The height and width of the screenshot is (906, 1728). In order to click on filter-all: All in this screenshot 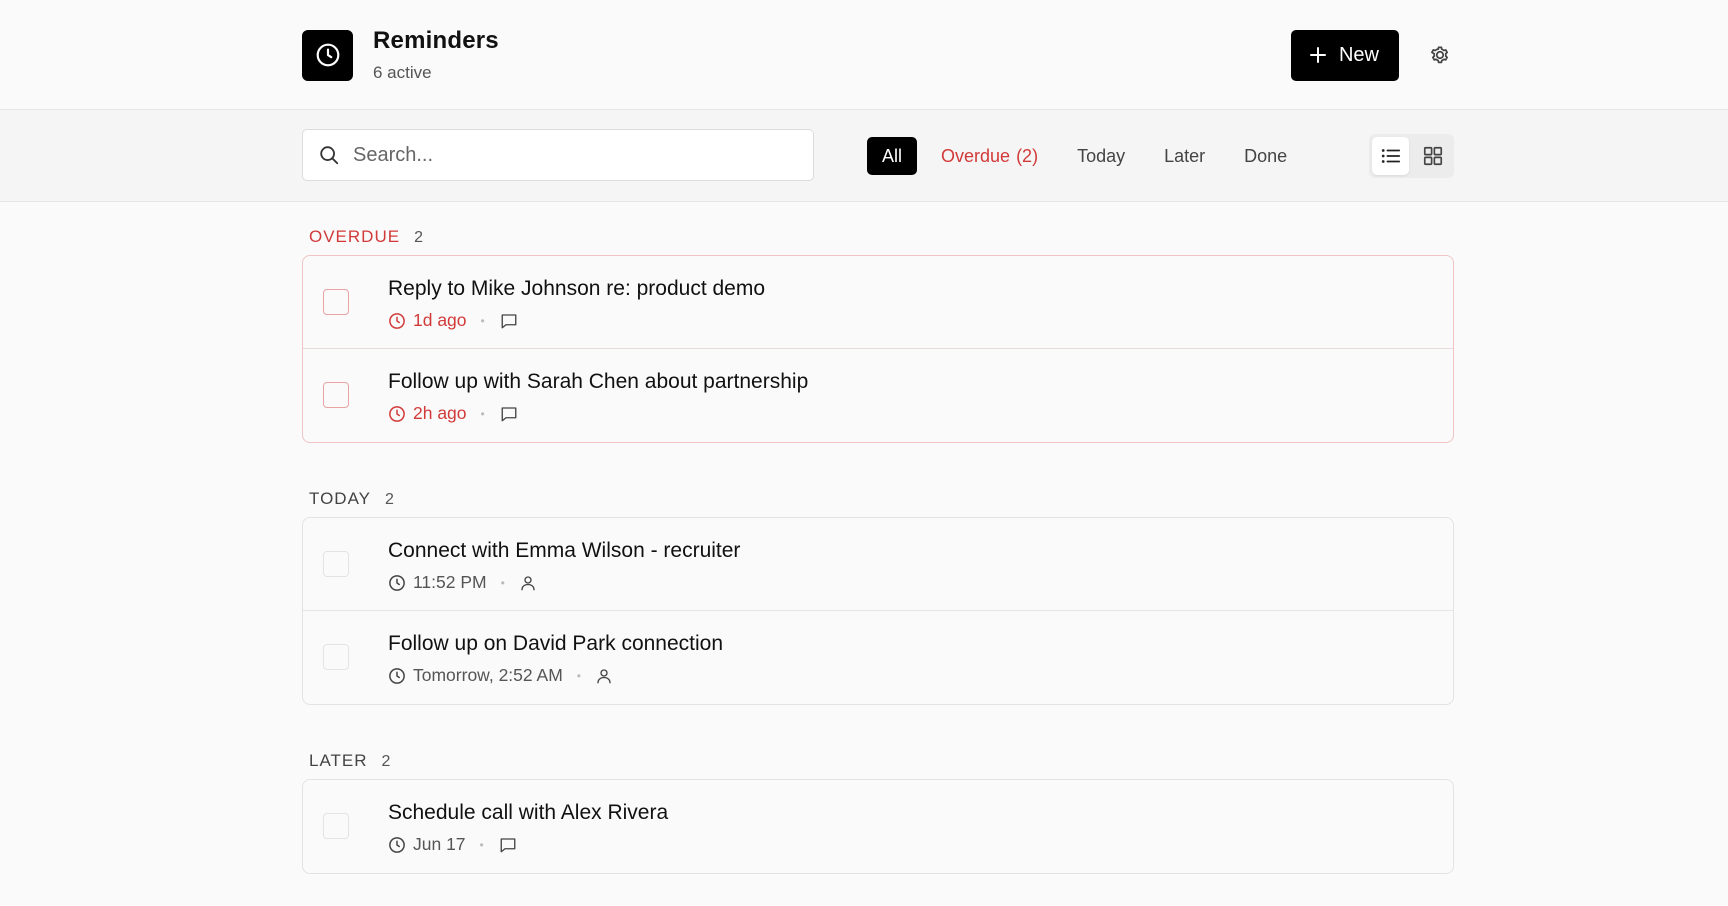, I will do `click(892, 156)`.